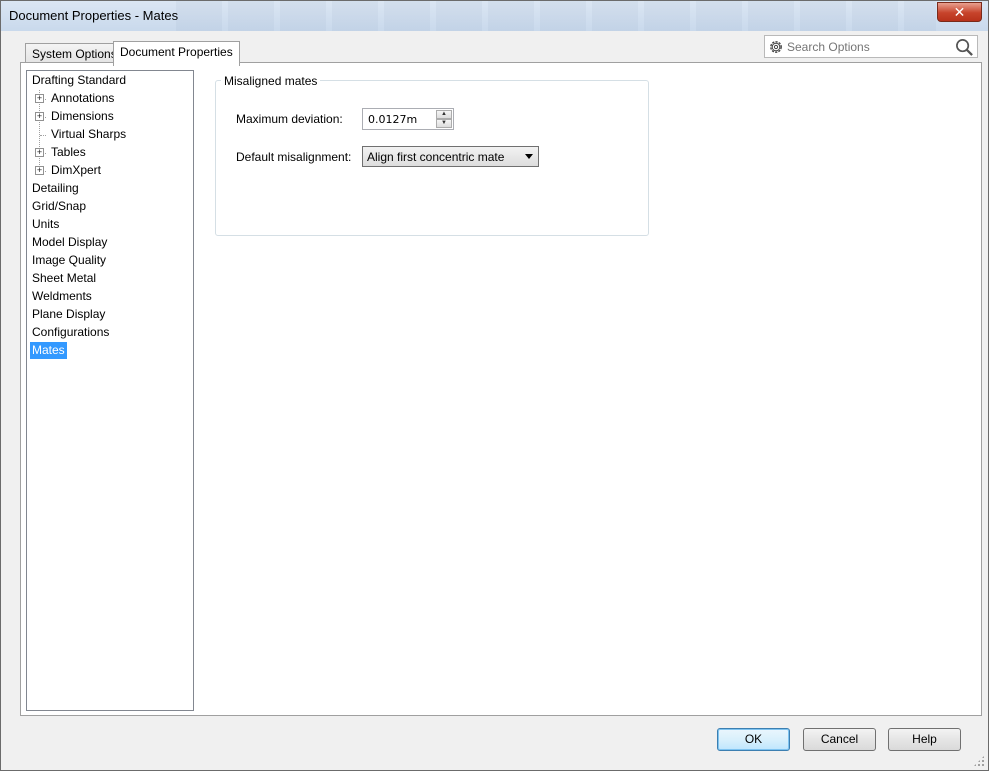 This screenshot has height=771, width=989. I want to click on maximum-deviation-input: 0.0127m ▲ ▼, so click(408, 119).